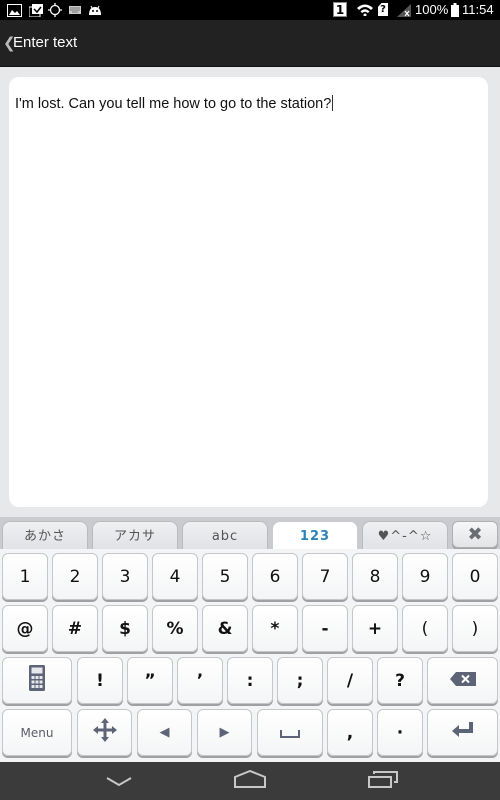  I want to click on key-2: 2, so click(75, 576).